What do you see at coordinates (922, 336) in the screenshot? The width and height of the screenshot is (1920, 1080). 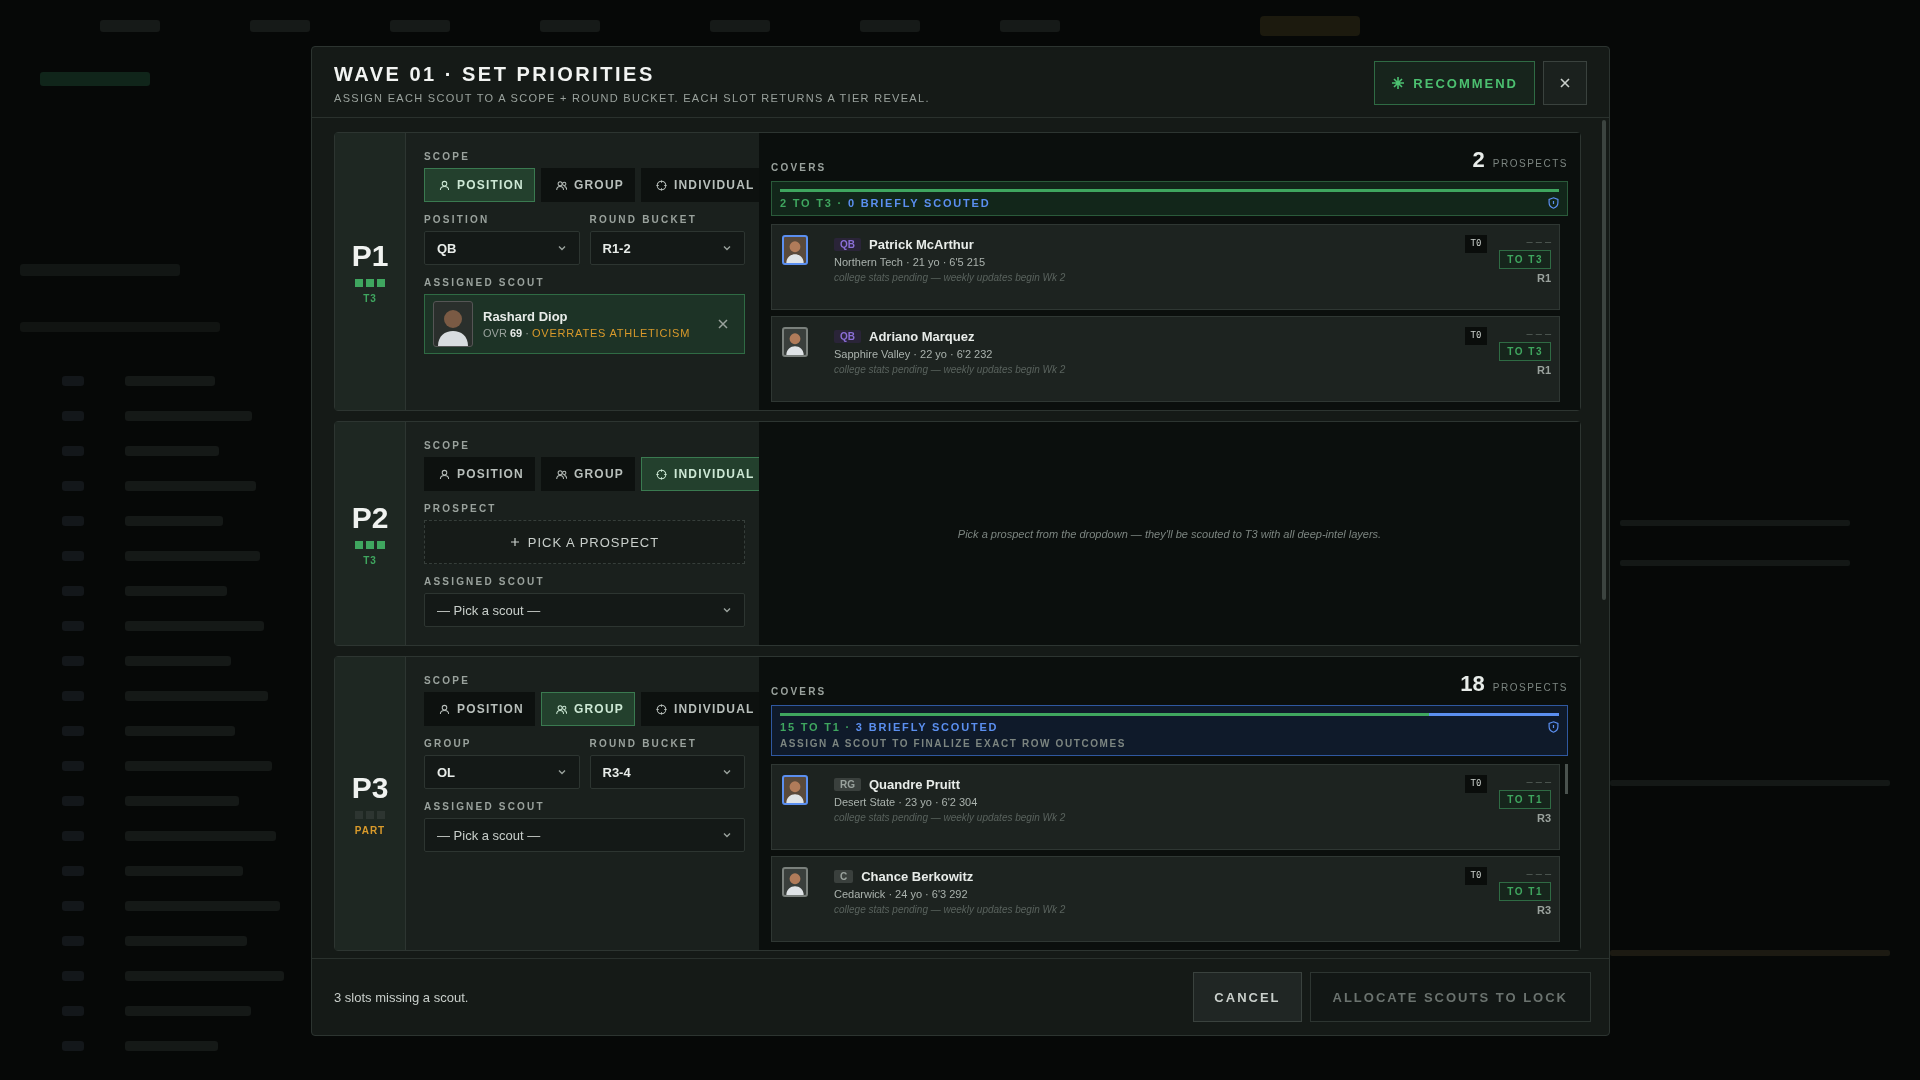 I see `prospect-name: Adriano Marquez` at bounding box center [922, 336].